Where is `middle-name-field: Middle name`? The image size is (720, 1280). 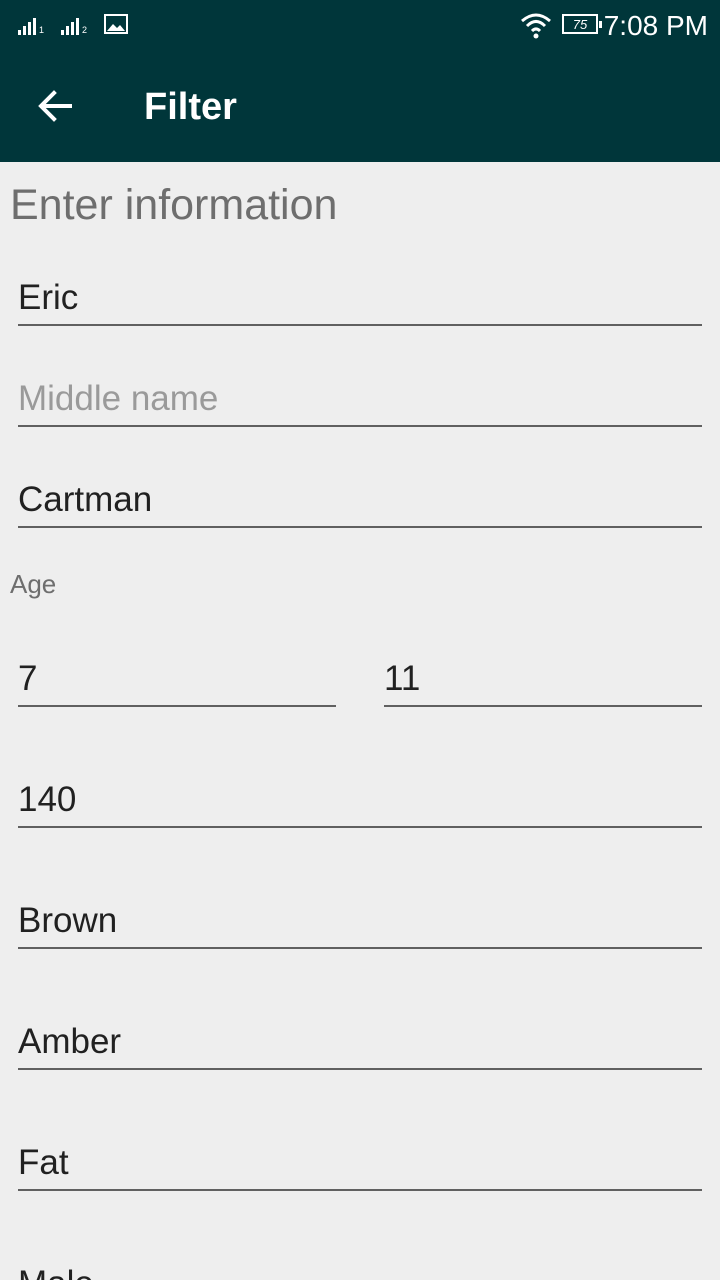
middle-name-field: Middle name is located at coordinates (360, 403).